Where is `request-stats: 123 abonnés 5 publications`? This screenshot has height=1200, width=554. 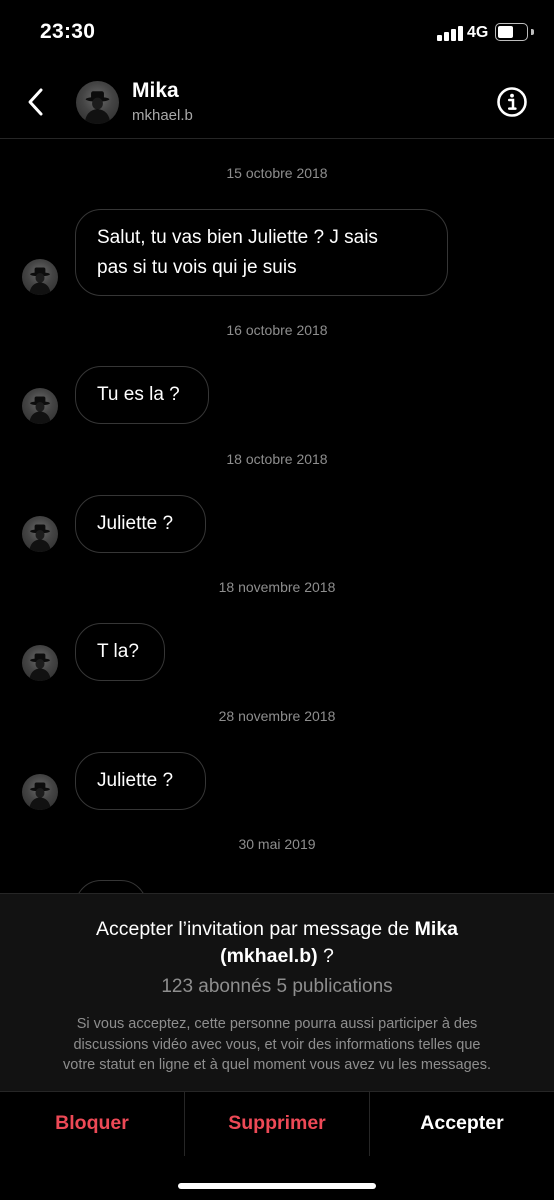 request-stats: 123 abonnés 5 publications is located at coordinates (277, 986).